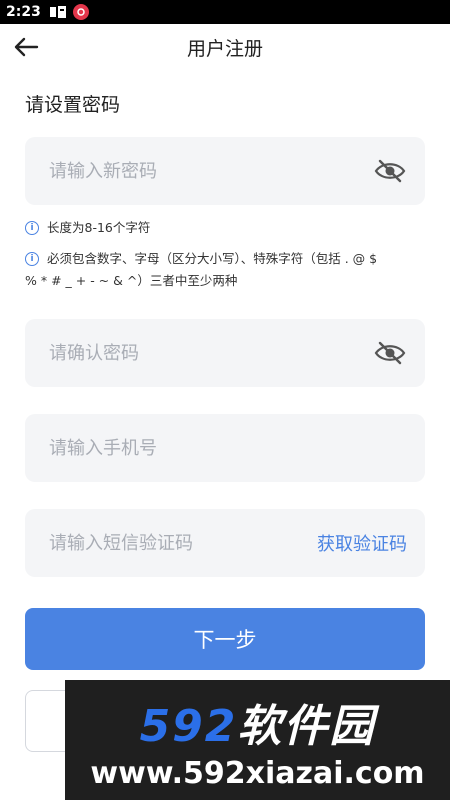 The width and height of the screenshot is (450, 800). Describe the element at coordinates (183, 543) in the screenshot. I see `sms-code-input` at that location.